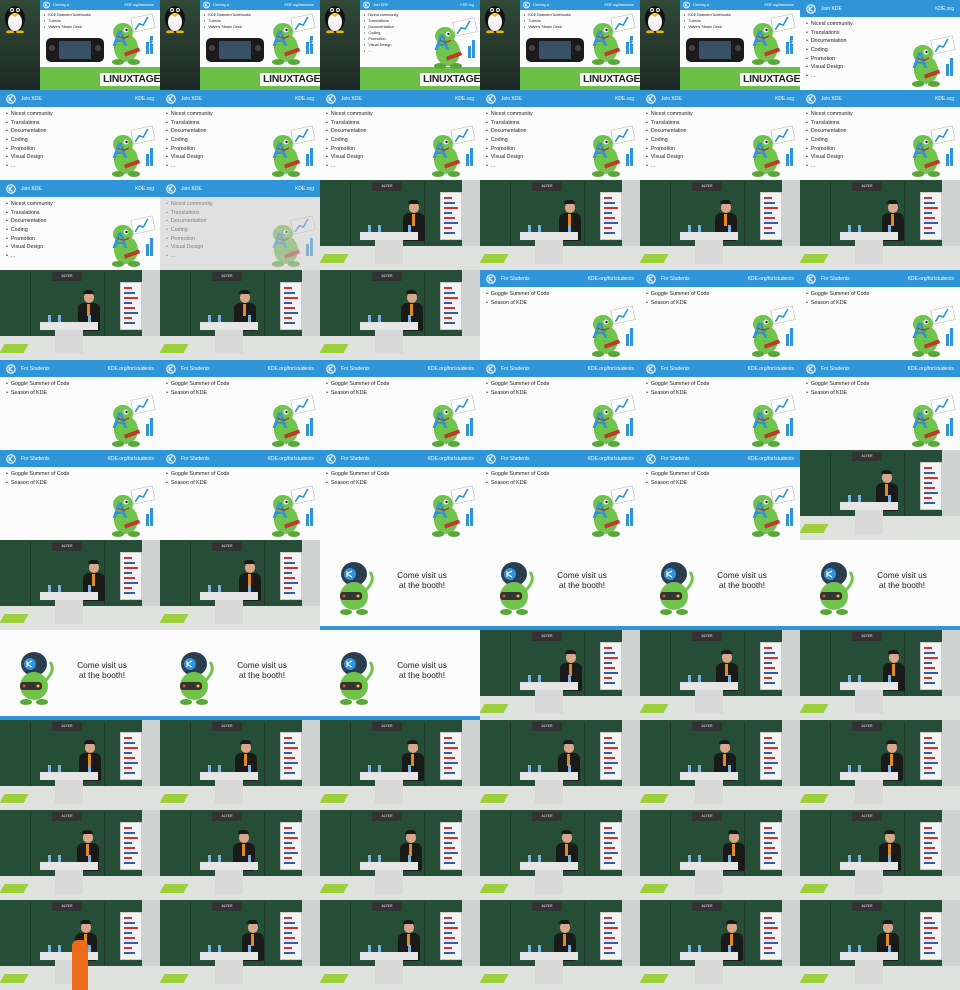 The height and width of the screenshot is (990, 960). Describe the element at coordinates (175, 19) in the screenshot. I see `tux` at that location.